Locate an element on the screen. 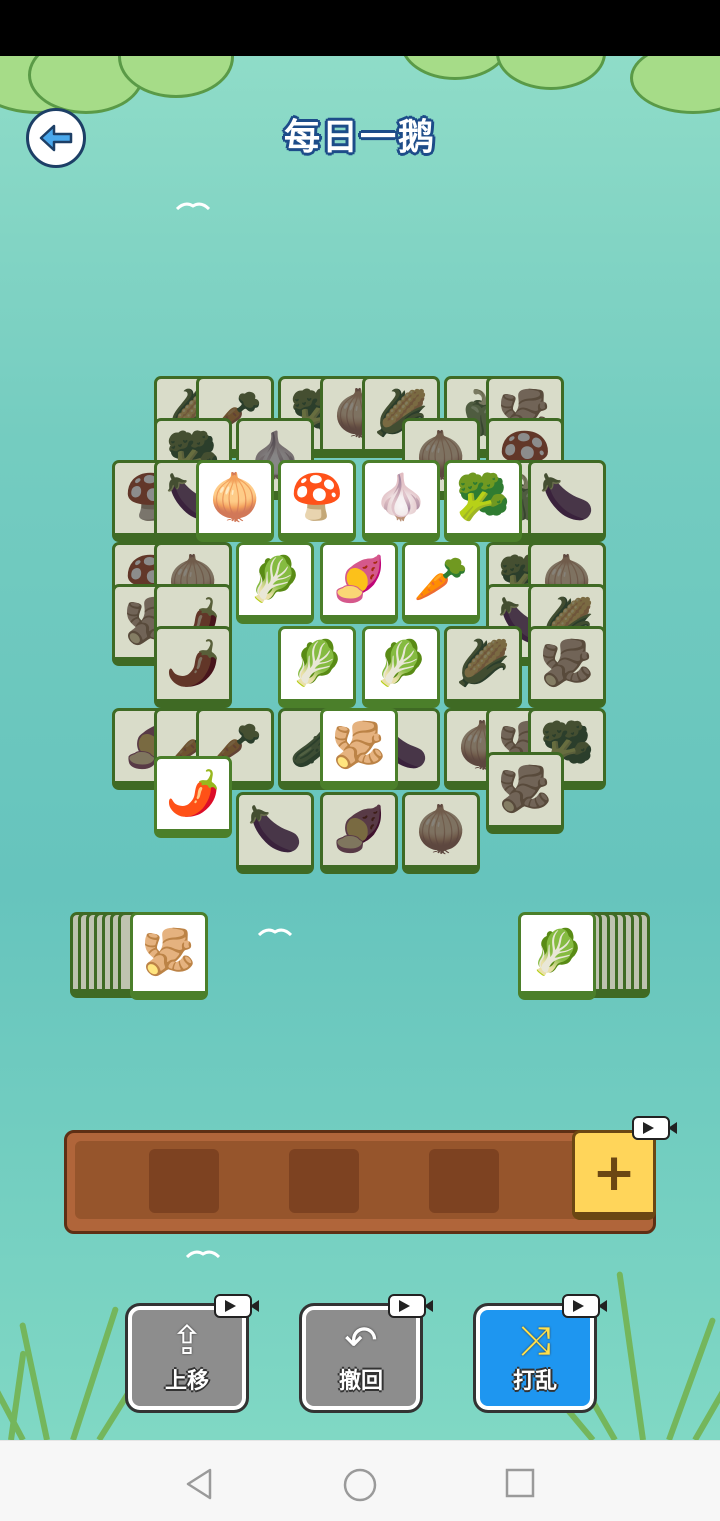 The width and height of the screenshot is (720, 1521). tile-sweet-potato: 🍠 is located at coordinates (359, 583).